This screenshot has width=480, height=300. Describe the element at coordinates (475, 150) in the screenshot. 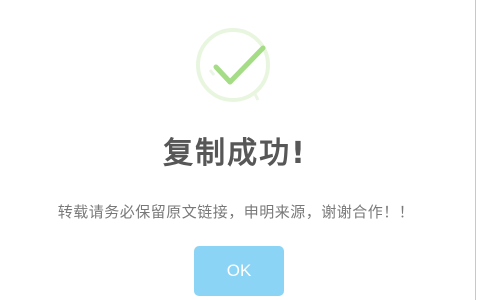

I see `window-edge-divider` at that location.